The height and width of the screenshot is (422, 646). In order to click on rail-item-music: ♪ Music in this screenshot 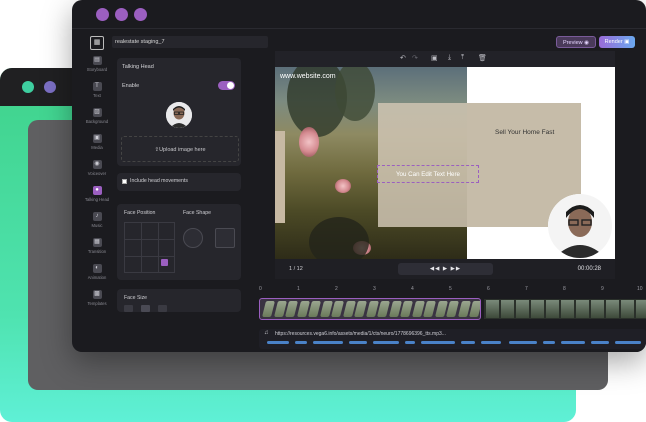, I will do `click(97, 220)`.